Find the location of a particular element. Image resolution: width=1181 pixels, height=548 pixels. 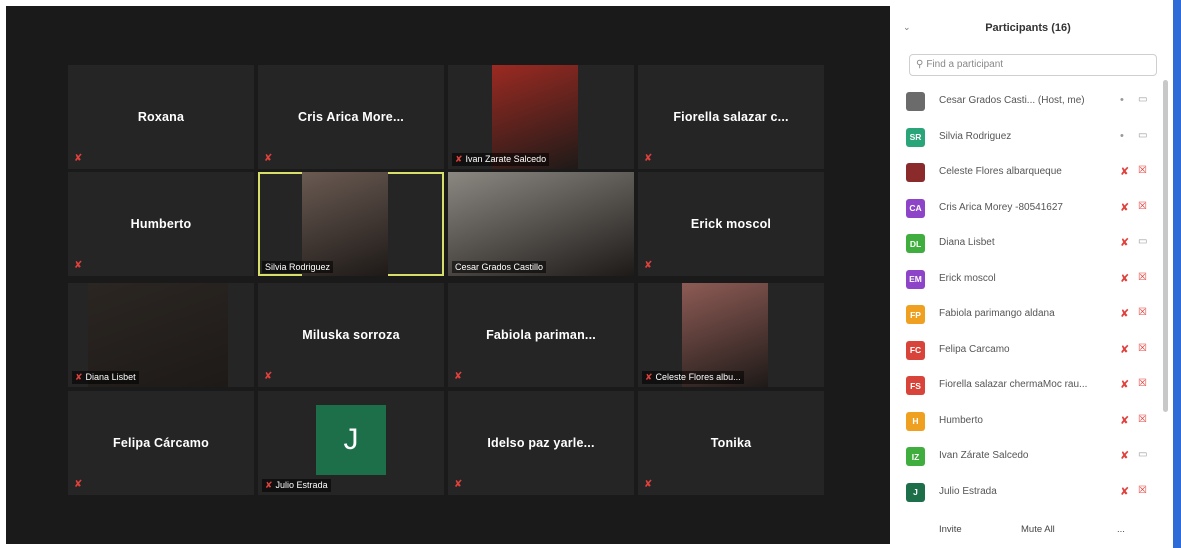

participant-name: Felipa Carcamo is located at coordinates (974, 349).